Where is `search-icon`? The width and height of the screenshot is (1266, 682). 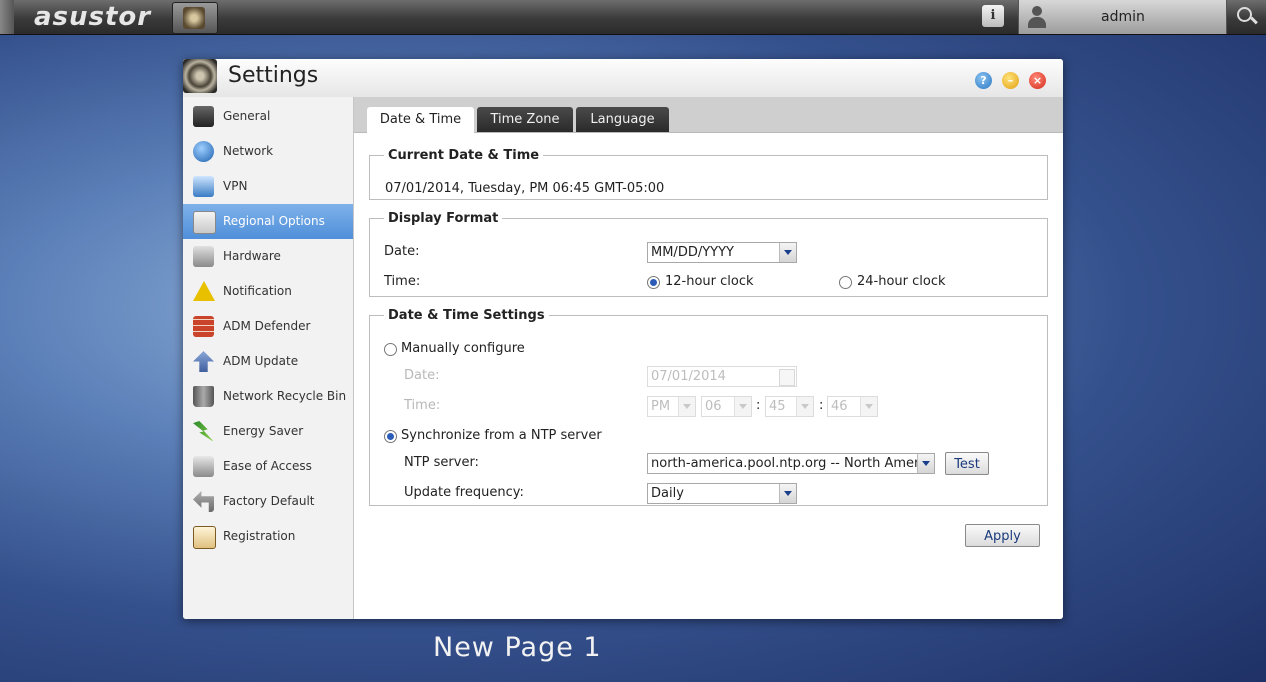
search-icon is located at coordinates (1247, 17).